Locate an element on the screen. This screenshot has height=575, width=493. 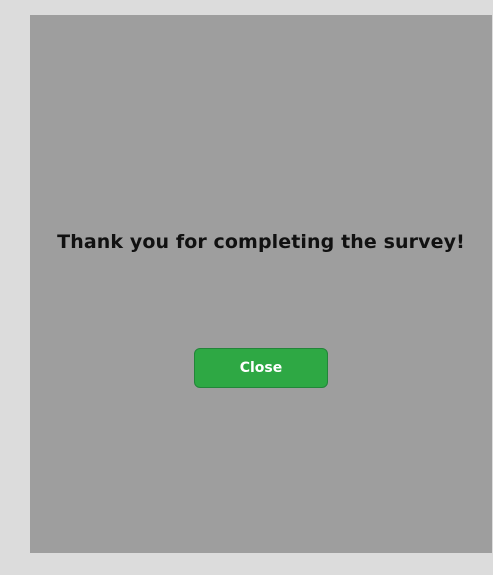
close-button: Close is located at coordinates (261, 368).